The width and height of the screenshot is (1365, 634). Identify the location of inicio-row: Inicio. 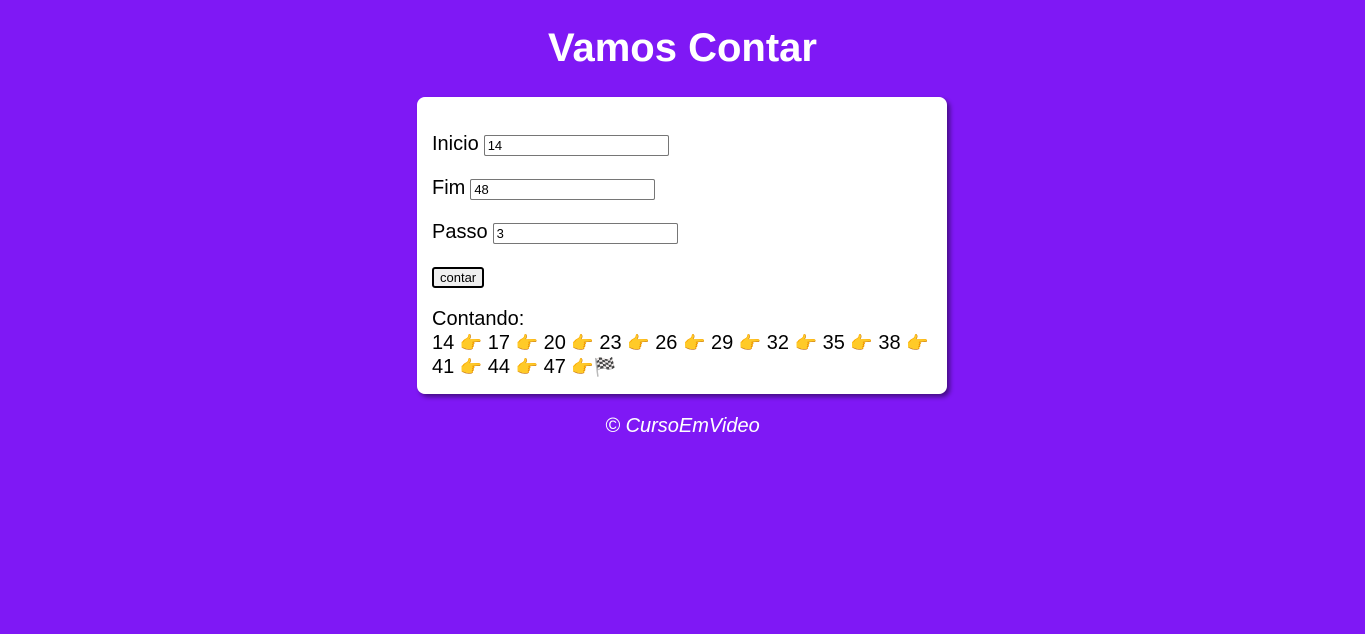
(550, 143).